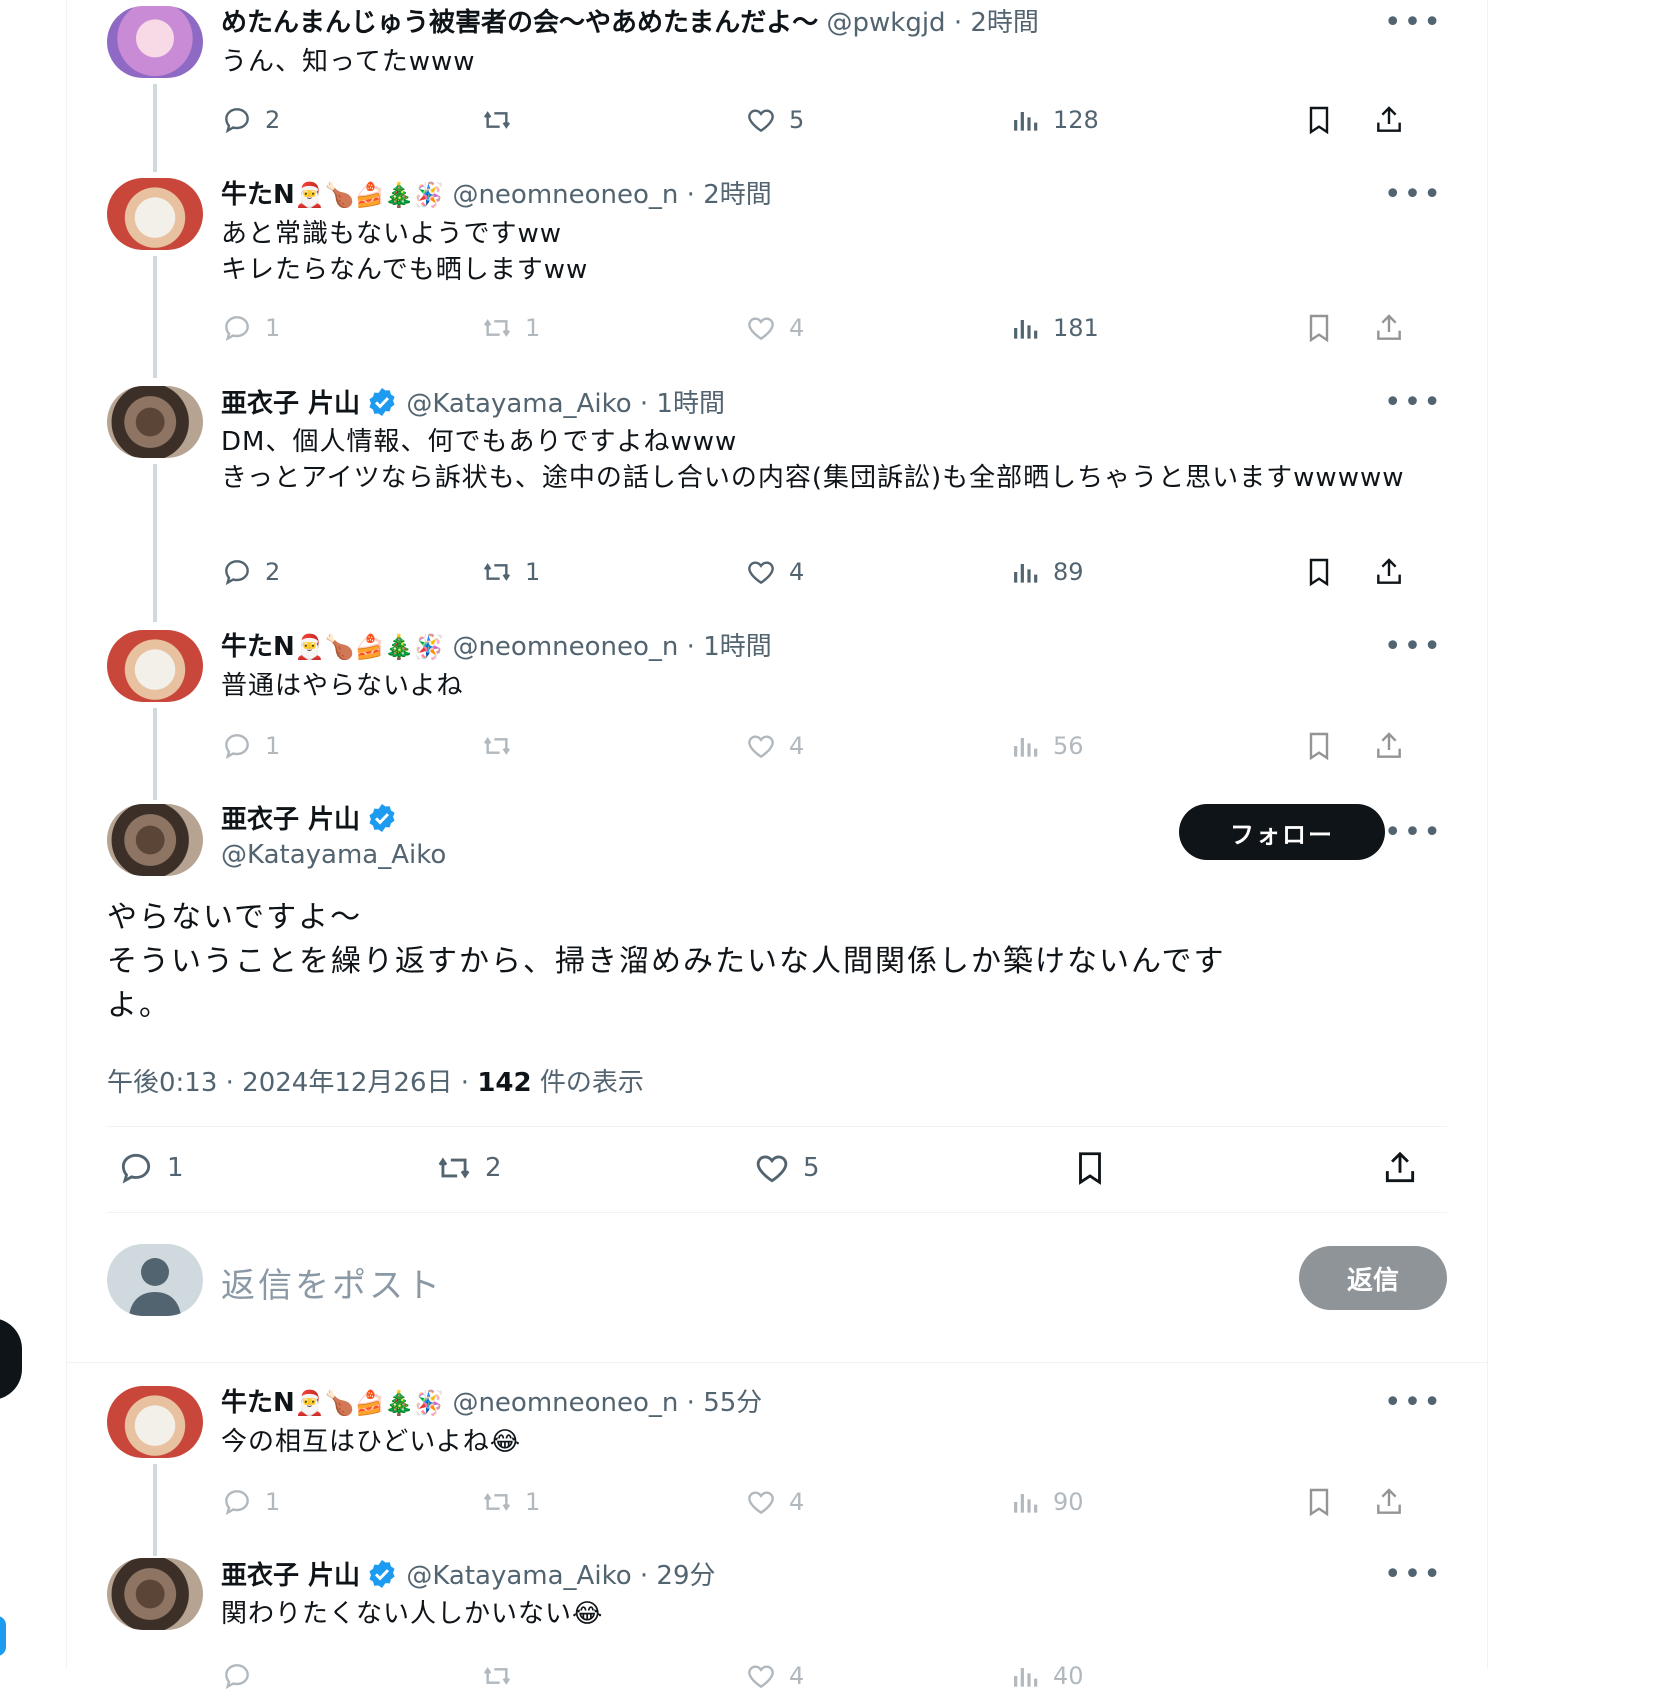 Image resolution: width=1668 pixels, height=1696 pixels. Describe the element at coordinates (565, 404) in the screenshot. I see `handle: @Katayama_Aiko · 1時間` at that location.